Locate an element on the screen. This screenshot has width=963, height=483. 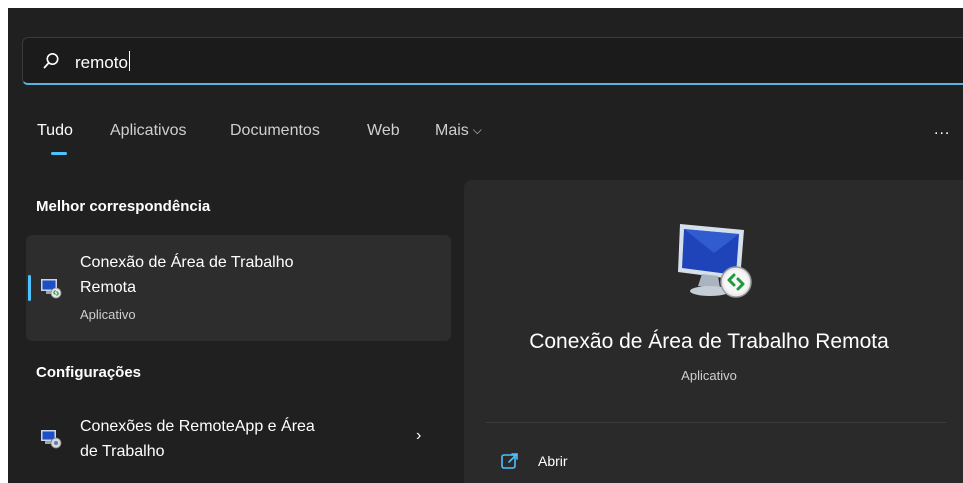
best-match-subtitle: Aplicativo is located at coordinates (108, 314).